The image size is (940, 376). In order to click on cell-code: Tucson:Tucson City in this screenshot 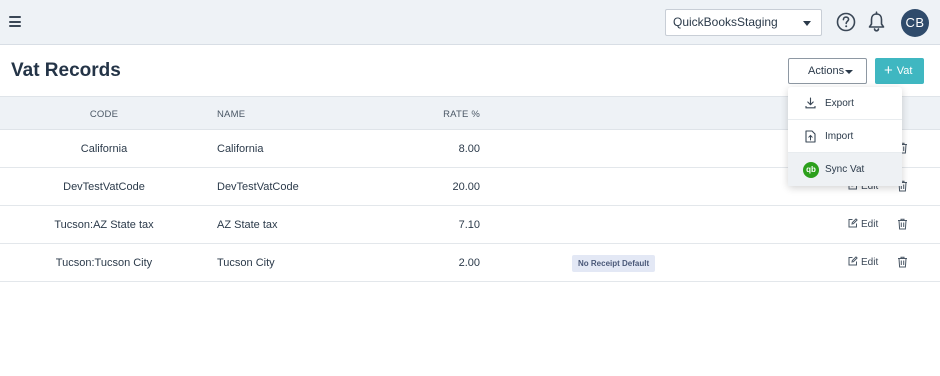, I will do `click(104, 263)`.